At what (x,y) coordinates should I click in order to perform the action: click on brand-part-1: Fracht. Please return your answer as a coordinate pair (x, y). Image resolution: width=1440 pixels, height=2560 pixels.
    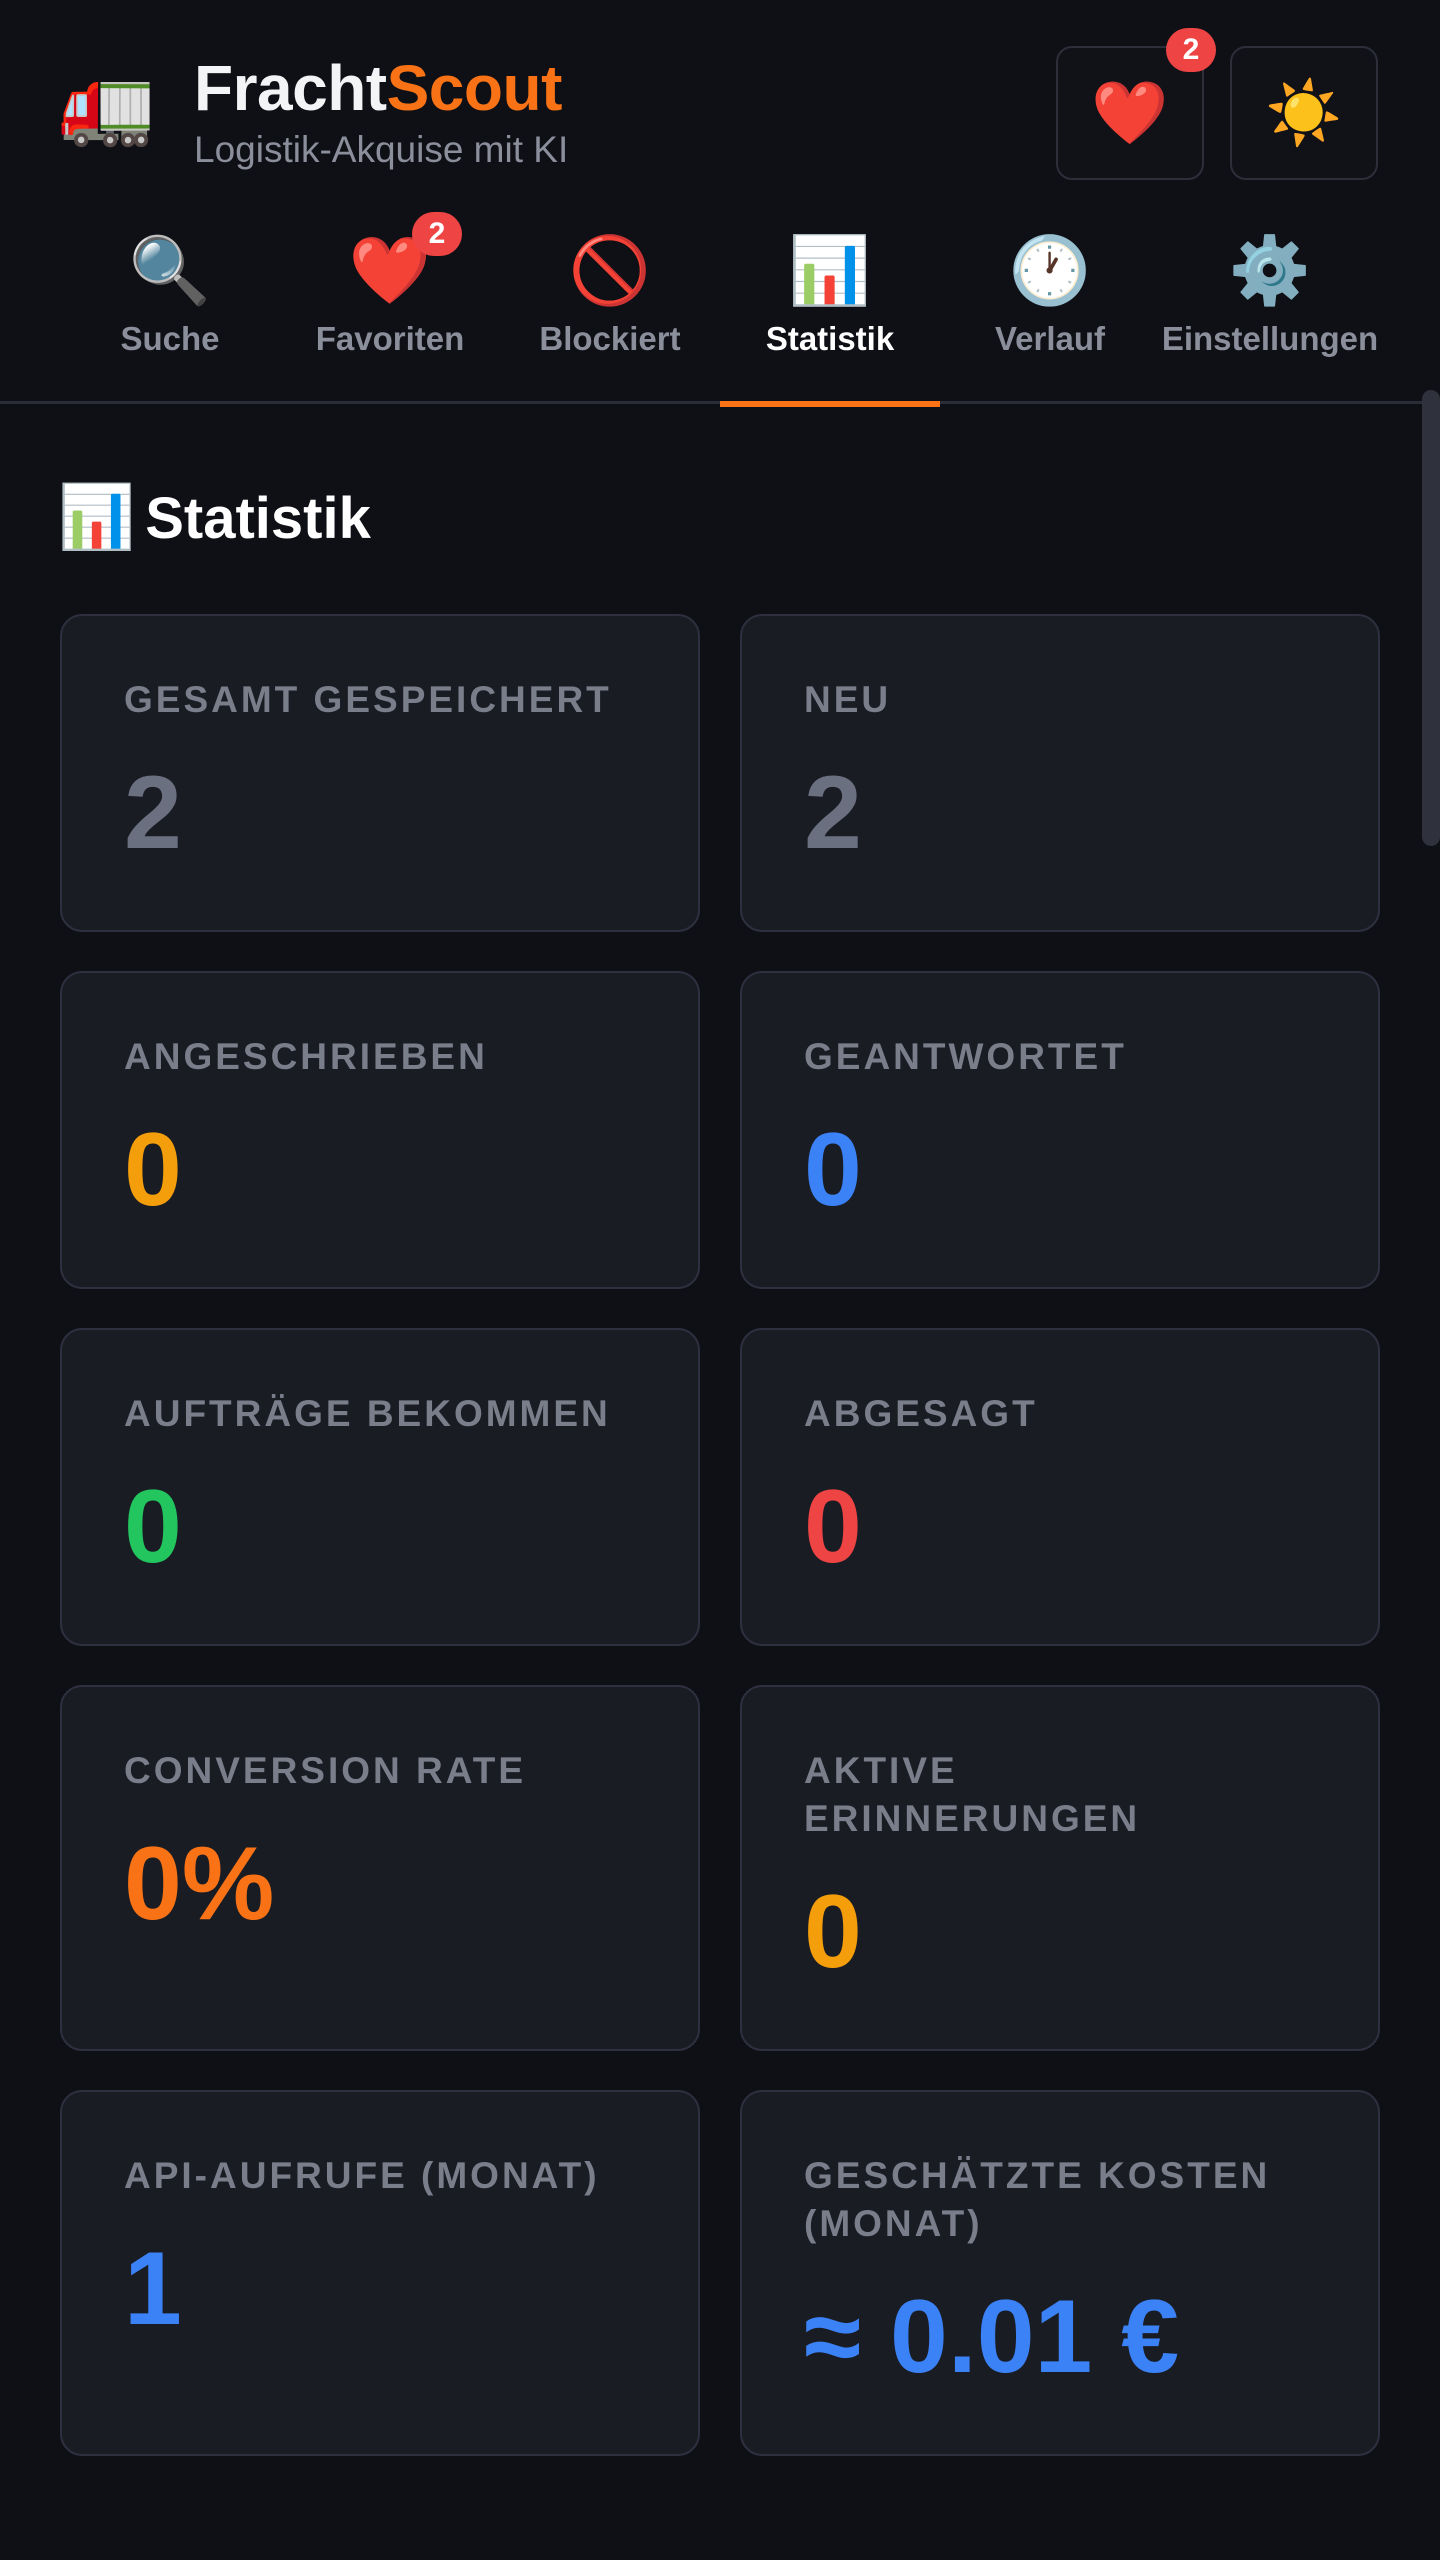
    Looking at the image, I should click on (290, 88).